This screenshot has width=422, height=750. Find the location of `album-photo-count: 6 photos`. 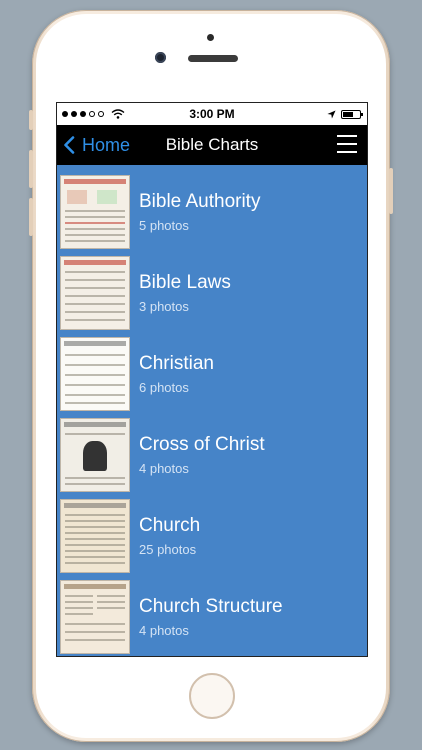

album-photo-count: 6 photos is located at coordinates (164, 387).